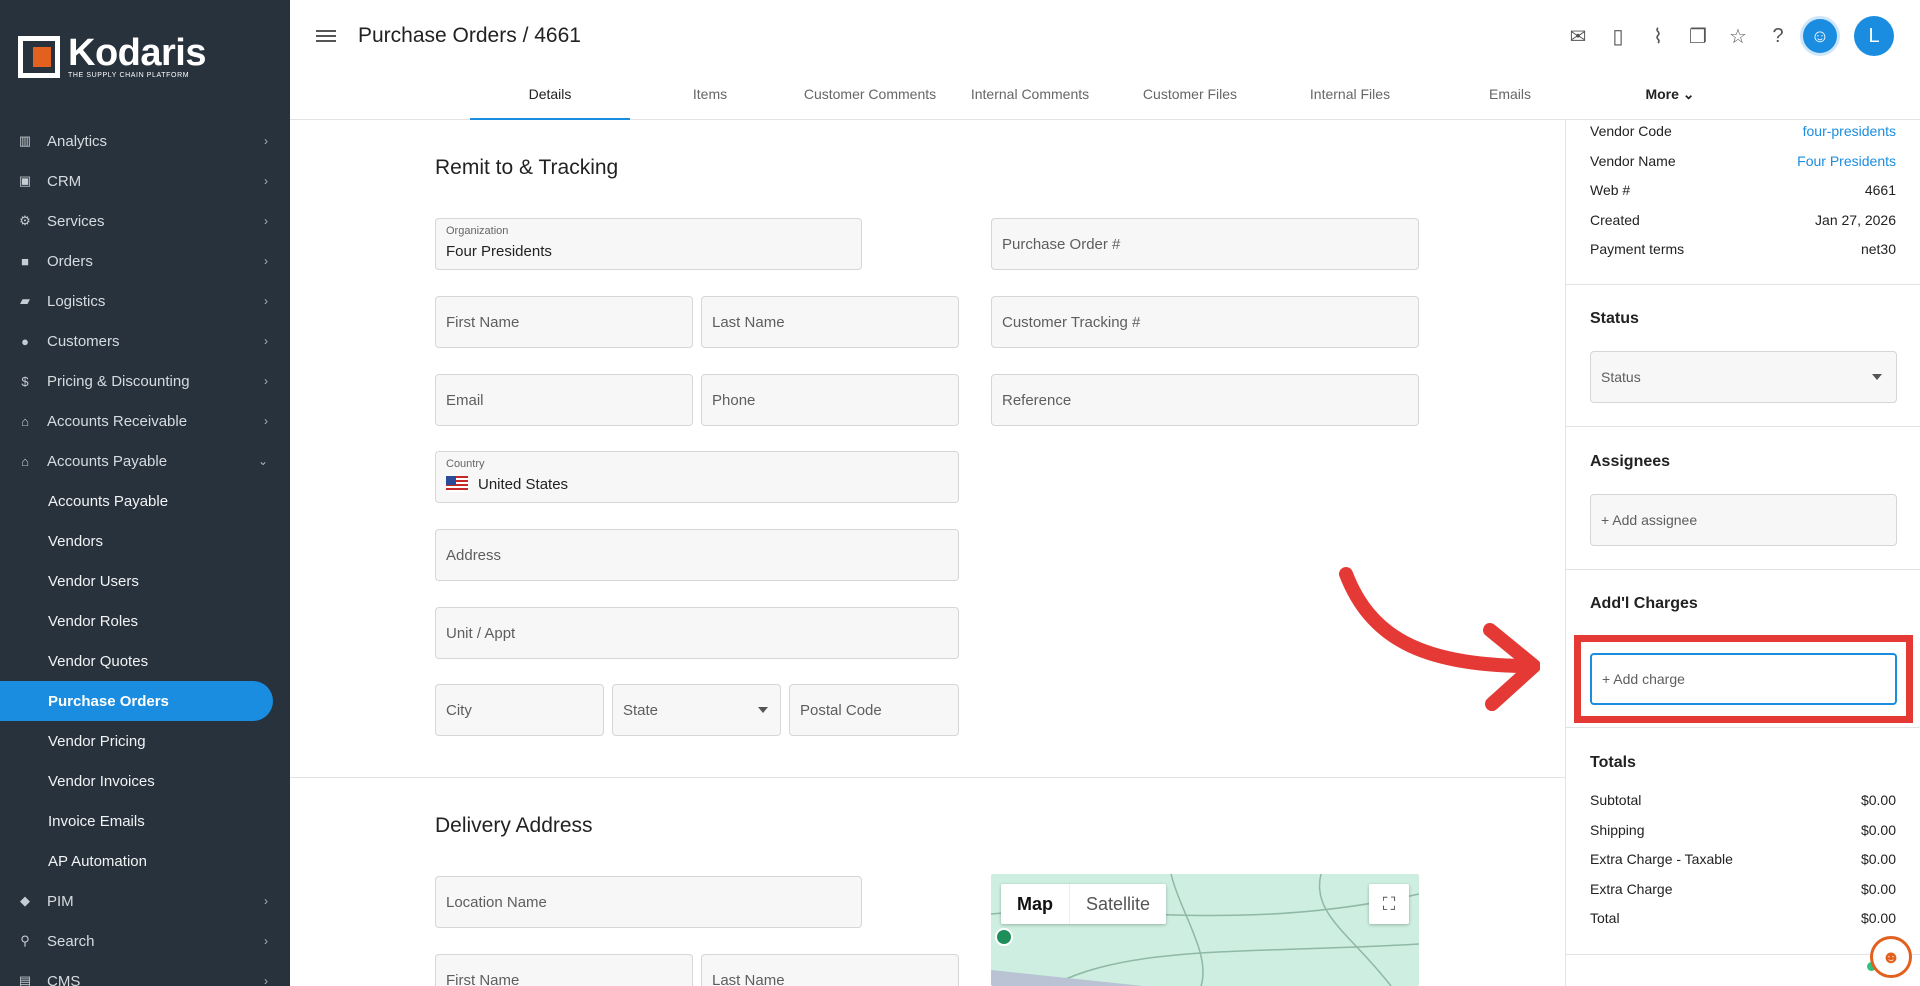 This screenshot has height=986, width=1920. Describe the element at coordinates (1117, 904) in the screenshot. I see `satellite-view-button: Satellite` at that location.